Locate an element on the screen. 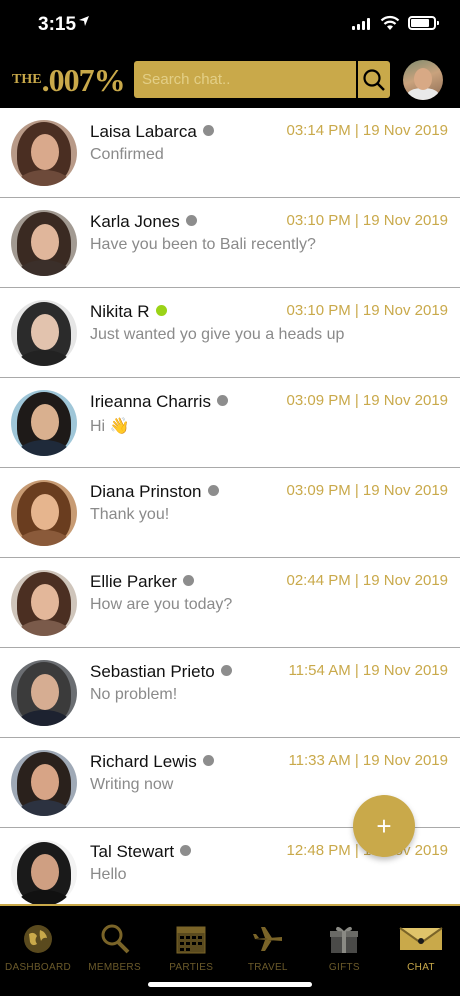 Image resolution: width=460 pixels, height=996 pixels. message-preview: No problem! is located at coordinates (134, 694).